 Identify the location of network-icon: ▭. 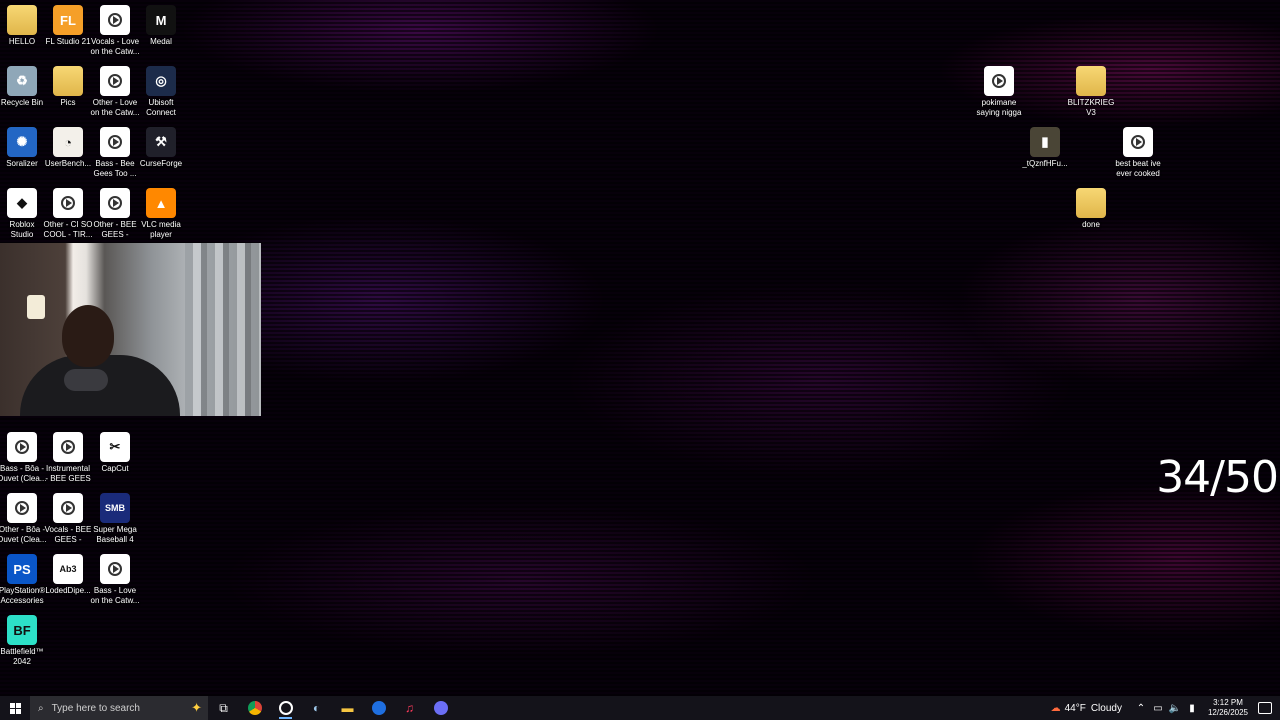
(1158, 708).